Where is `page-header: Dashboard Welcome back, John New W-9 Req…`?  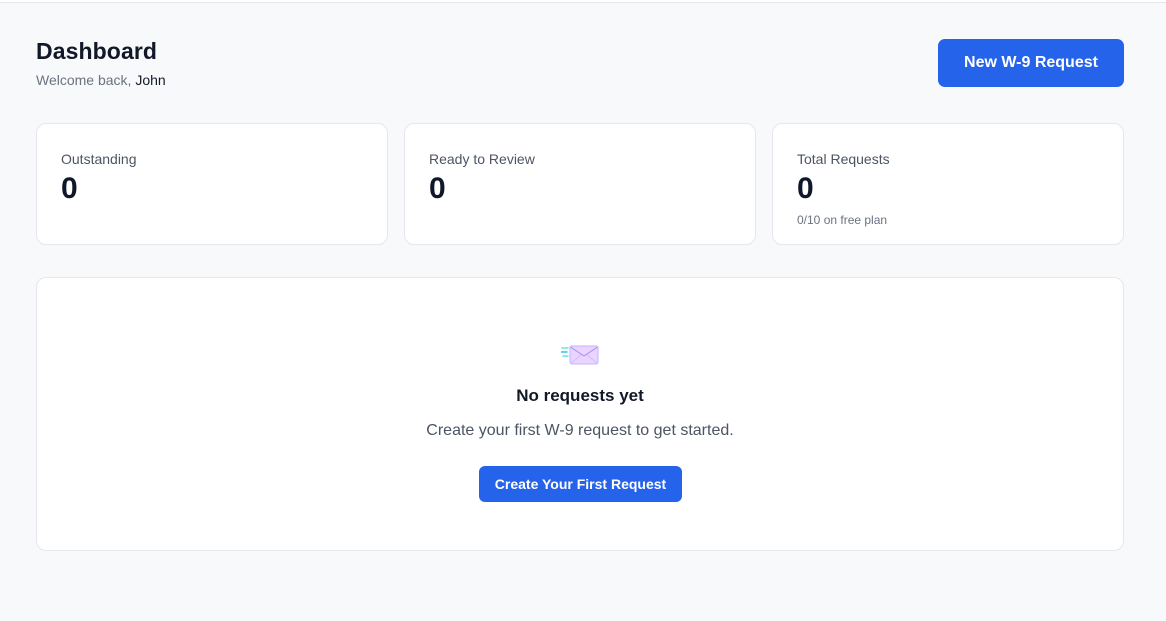 page-header: Dashboard Welcome back, John New W-9 Req… is located at coordinates (580, 64).